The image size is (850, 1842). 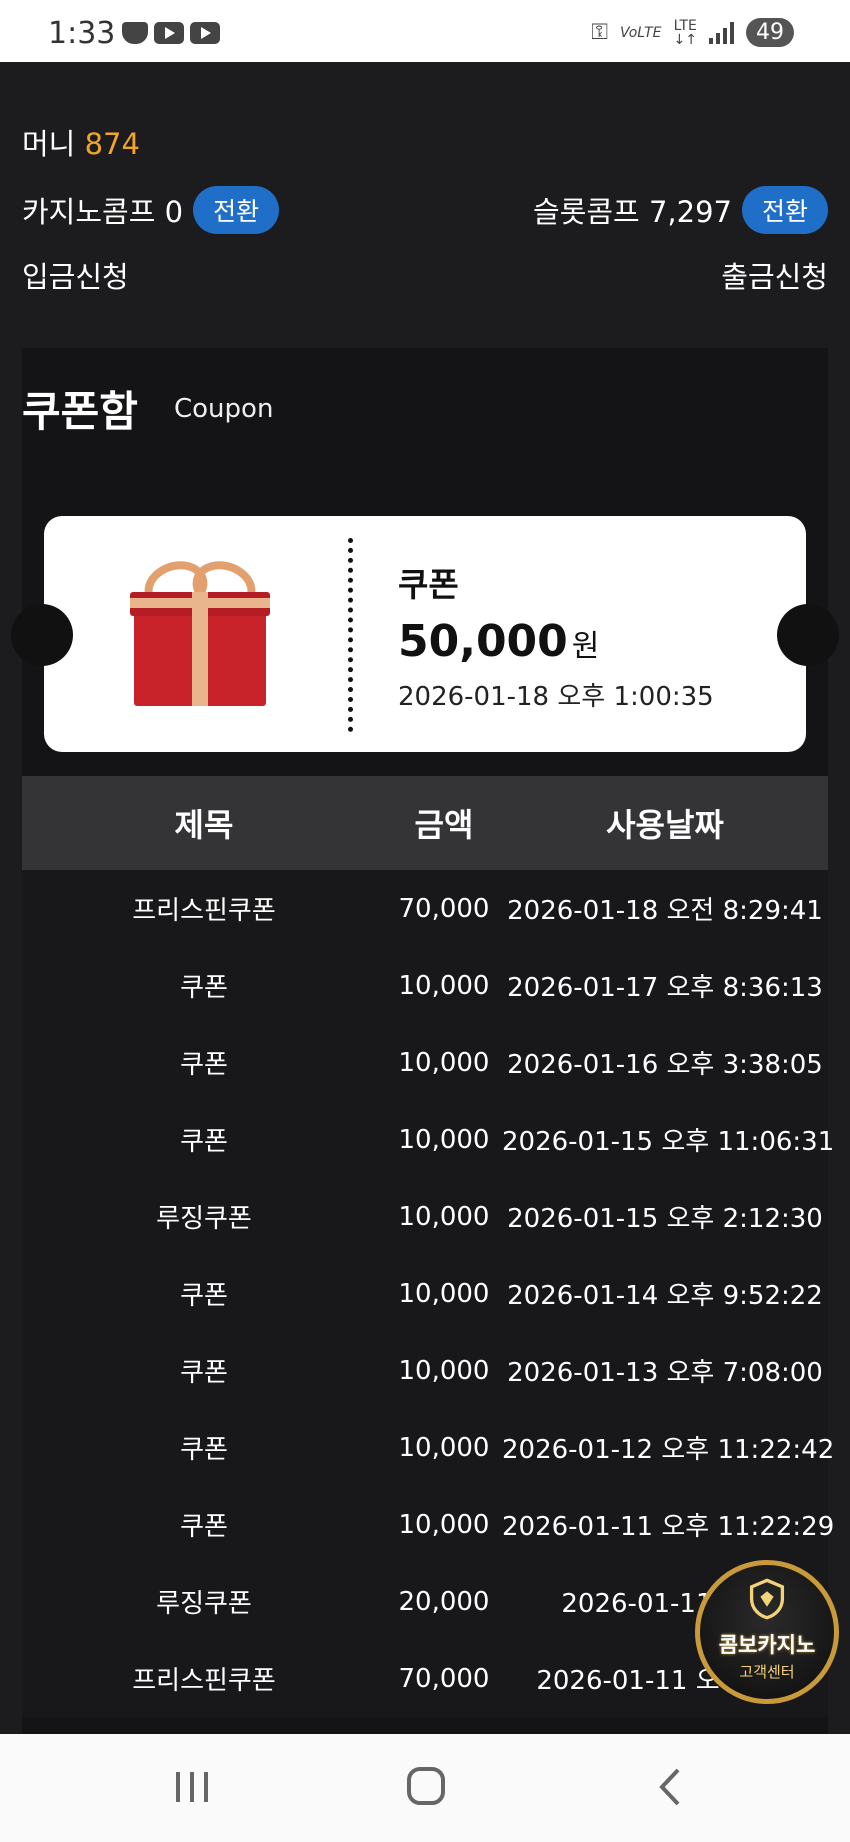 What do you see at coordinates (444, 1601) in the screenshot?
I see `row-amount: 20,000` at bounding box center [444, 1601].